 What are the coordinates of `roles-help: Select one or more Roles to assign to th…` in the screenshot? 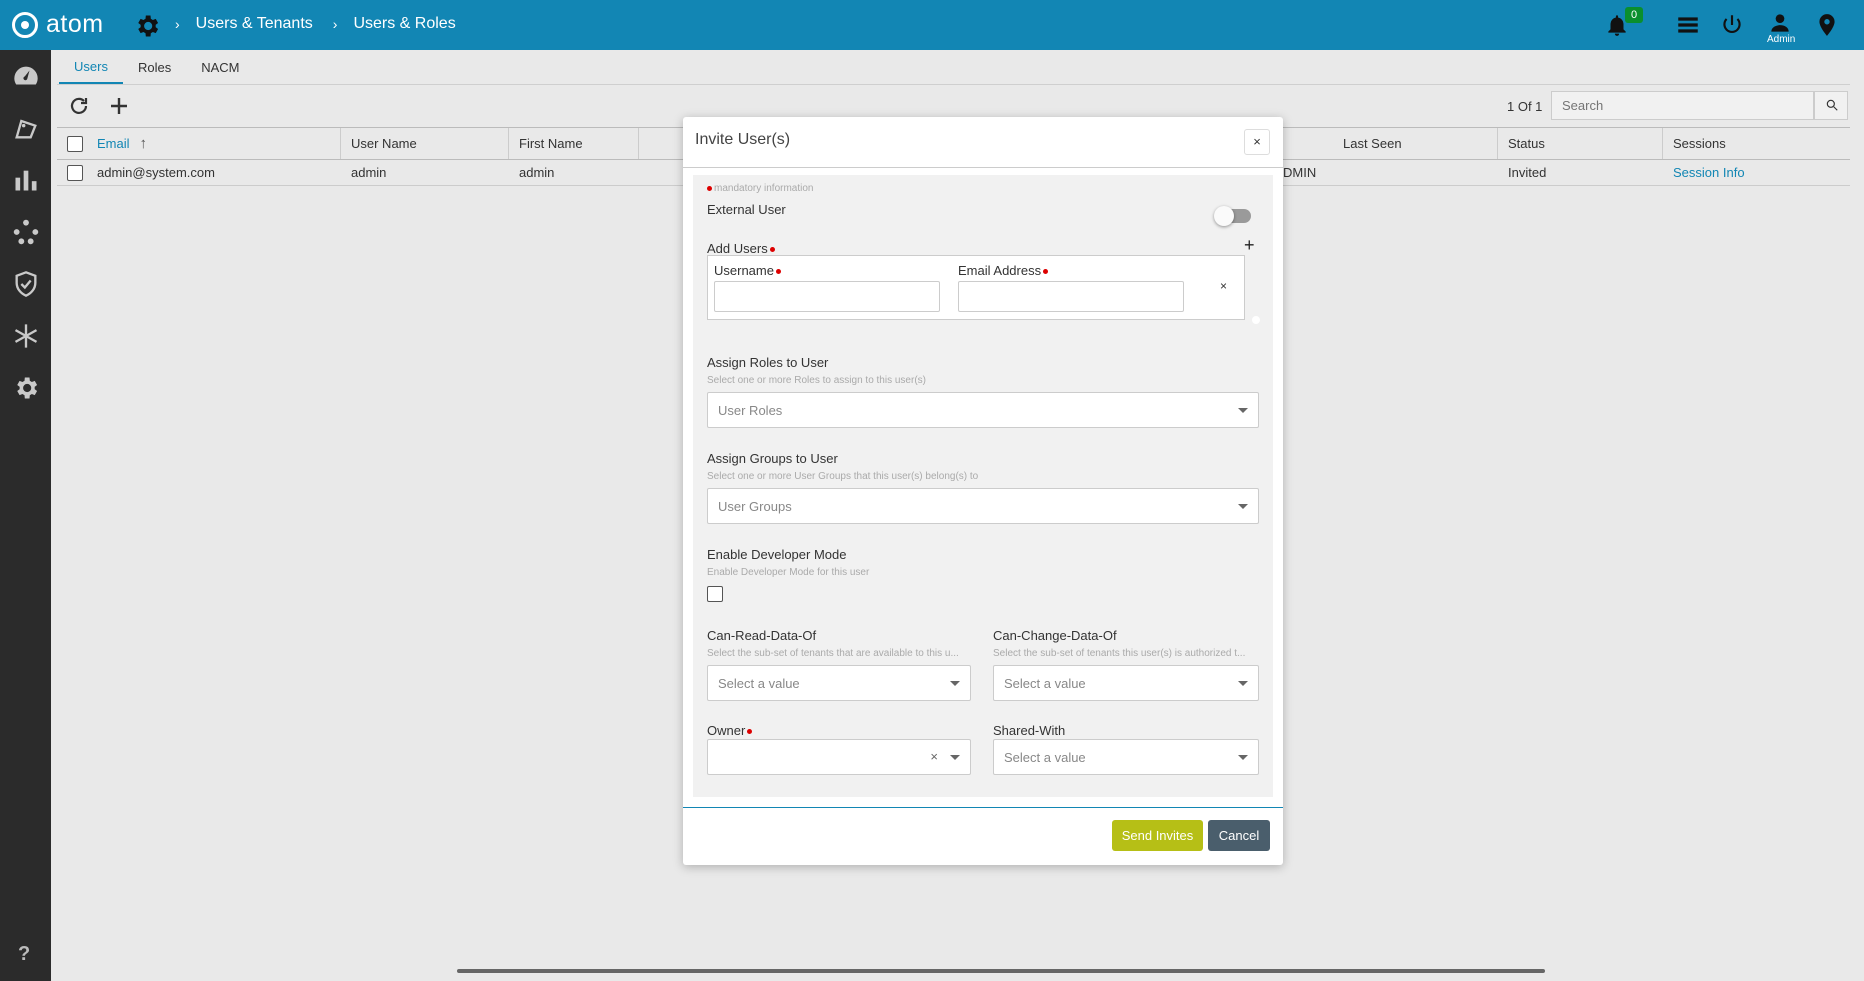 It's located at (816, 380).